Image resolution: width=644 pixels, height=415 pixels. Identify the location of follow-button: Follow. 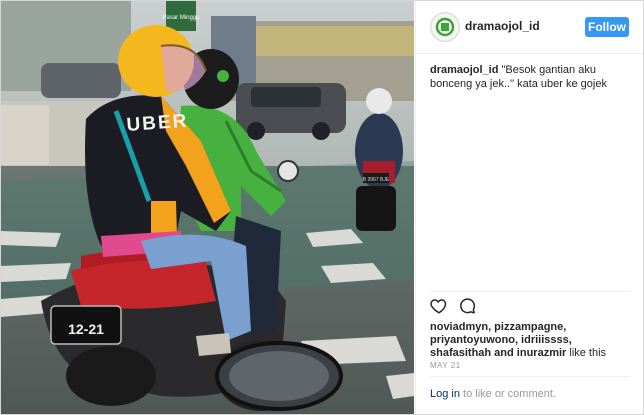
(607, 27).